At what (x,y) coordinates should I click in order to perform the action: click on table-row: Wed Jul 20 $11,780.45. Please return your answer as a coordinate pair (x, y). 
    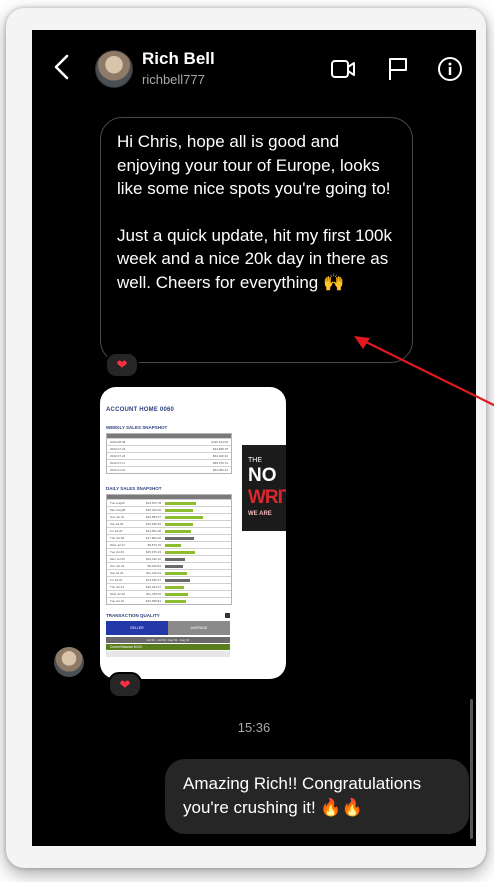
    Looking at the image, I should click on (169, 593).